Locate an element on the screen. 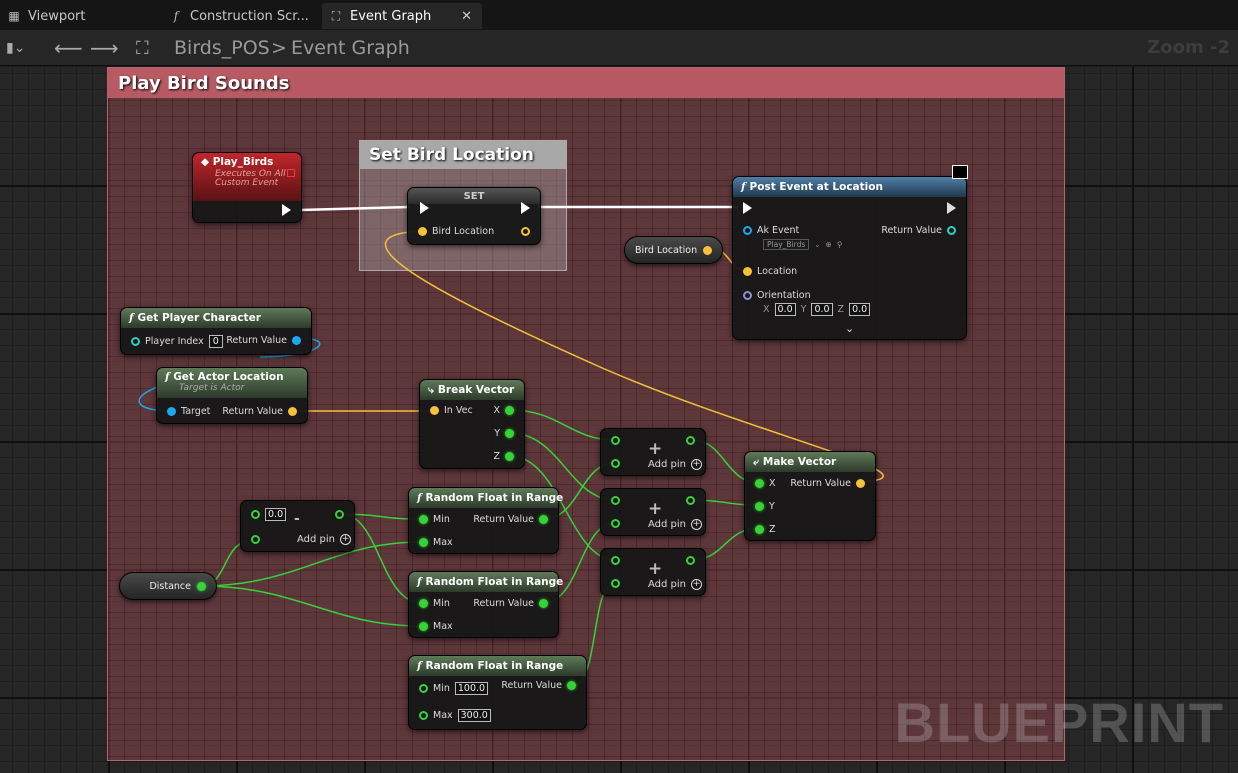  in-vec-pin: In Vec is located at coordinates (451, 410).